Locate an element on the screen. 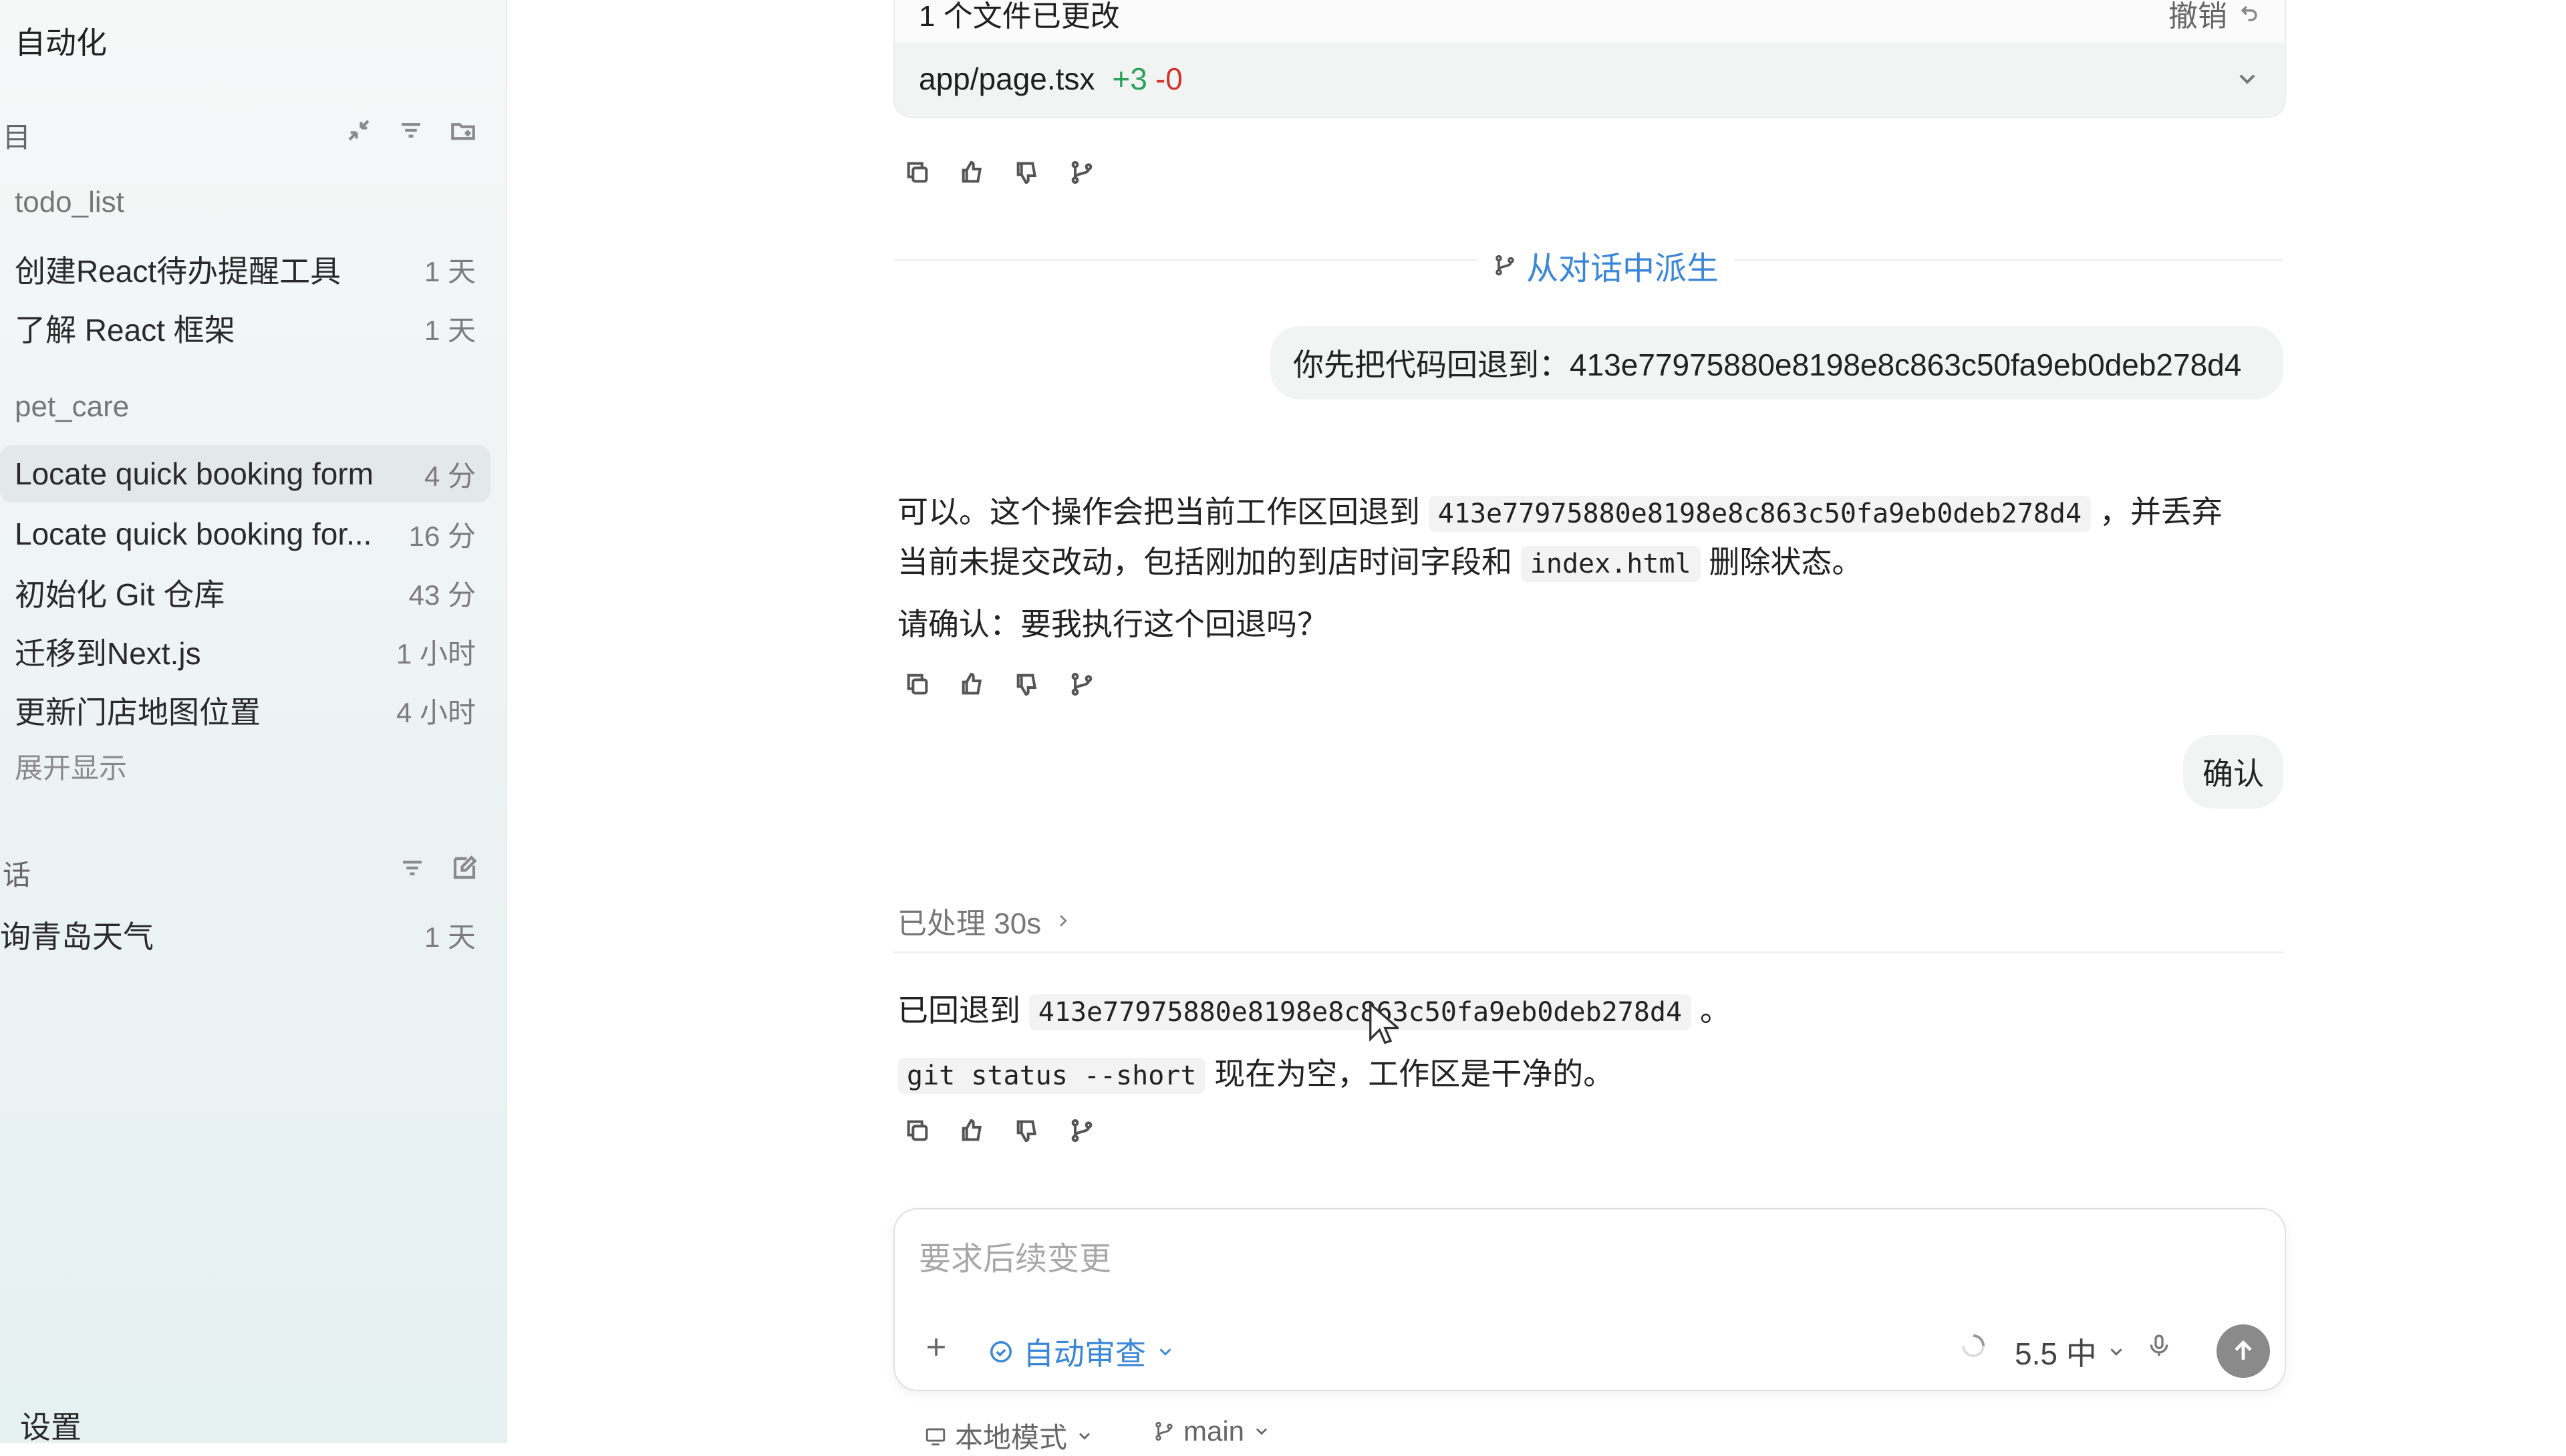 The image size is (2566, 1456). plus-icon is located at coordinates (936, 1347).